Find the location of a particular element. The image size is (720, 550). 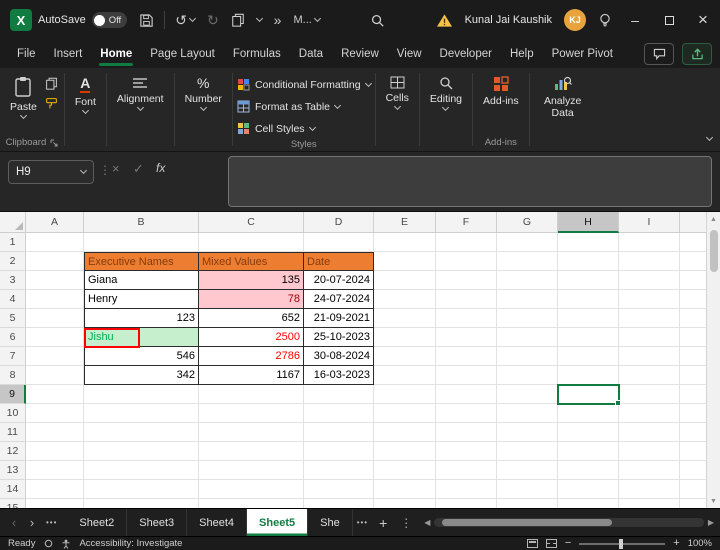

cell-G9 is located at coordinates (527, 394).